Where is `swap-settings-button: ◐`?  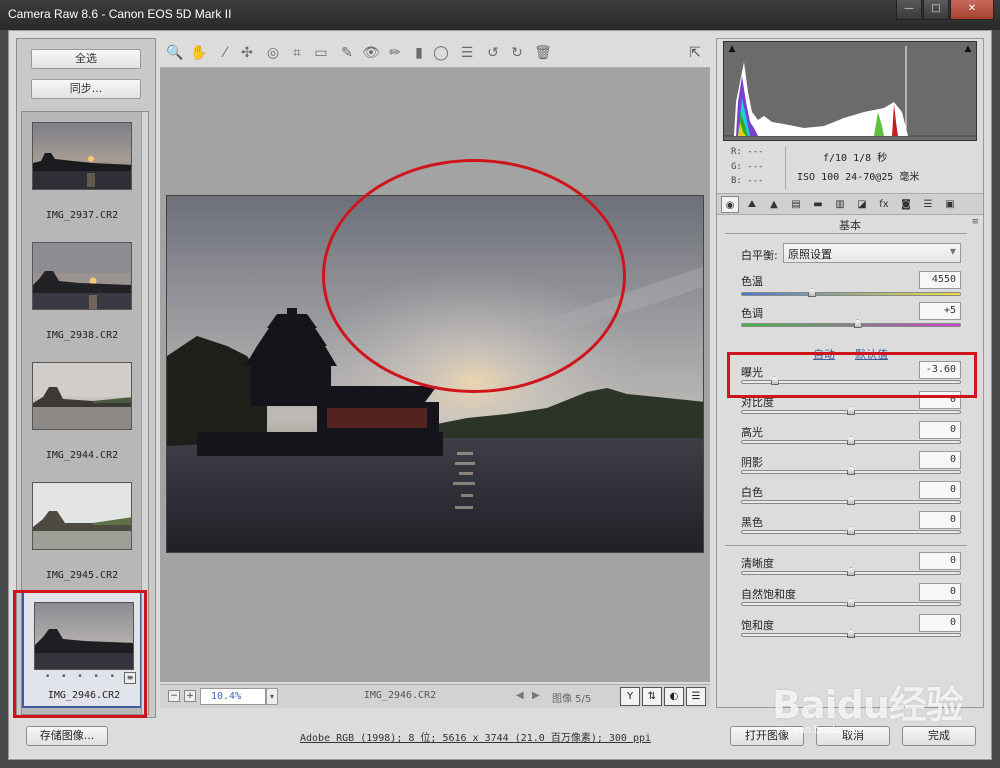
swap-settings-button: ◐ is located at coordinates (674, 696).